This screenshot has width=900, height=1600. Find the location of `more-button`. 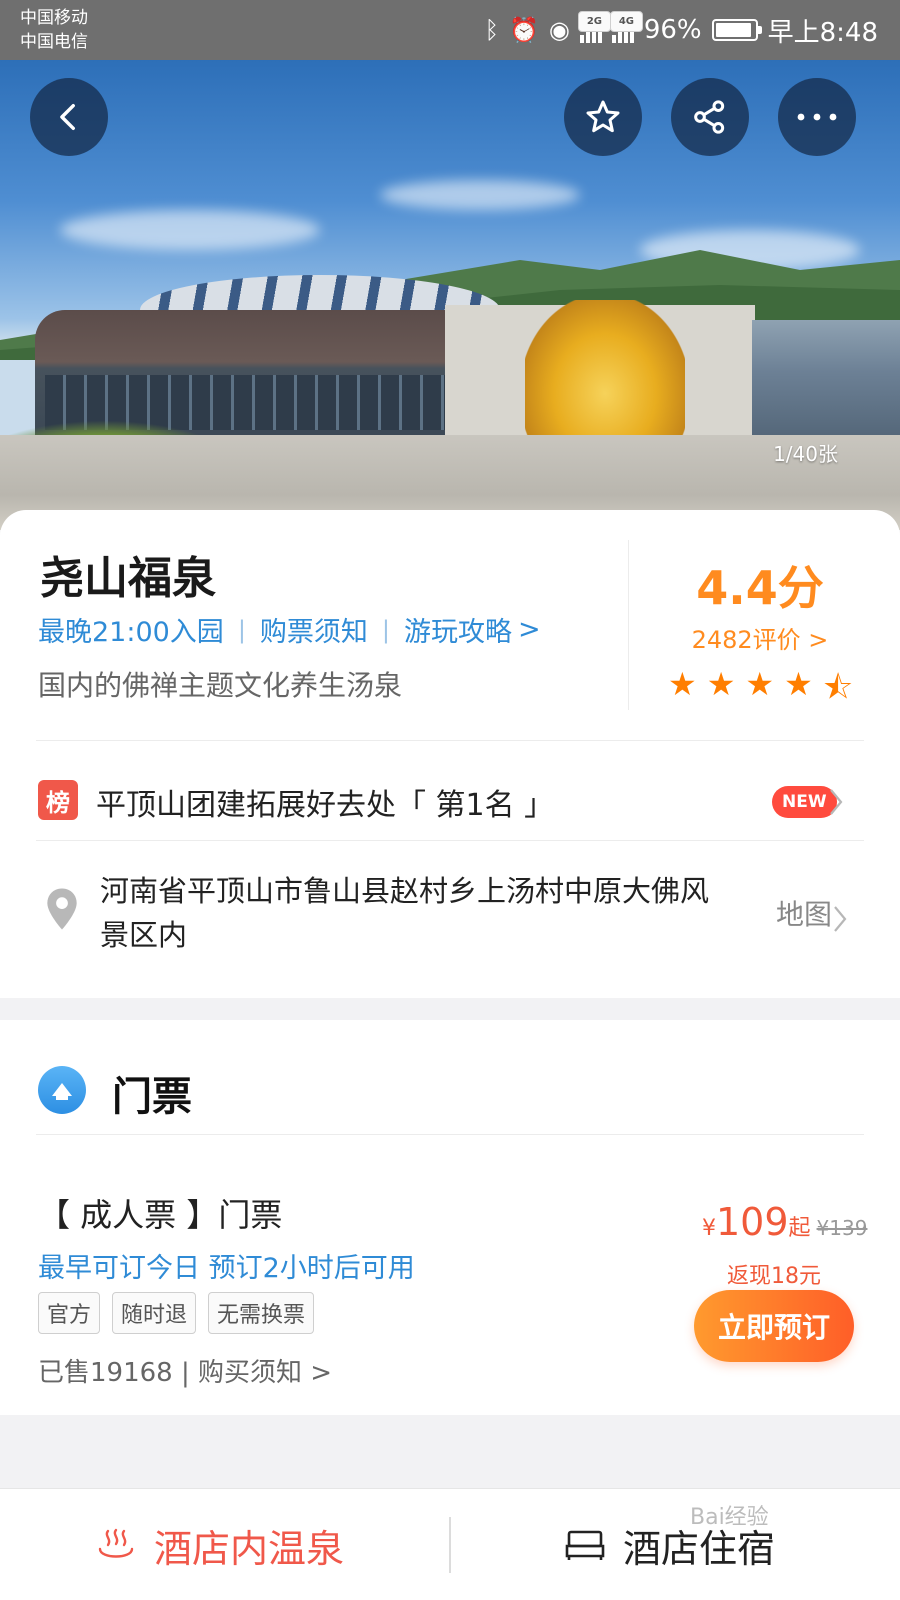

more-button is located at coordinates (817, 117).